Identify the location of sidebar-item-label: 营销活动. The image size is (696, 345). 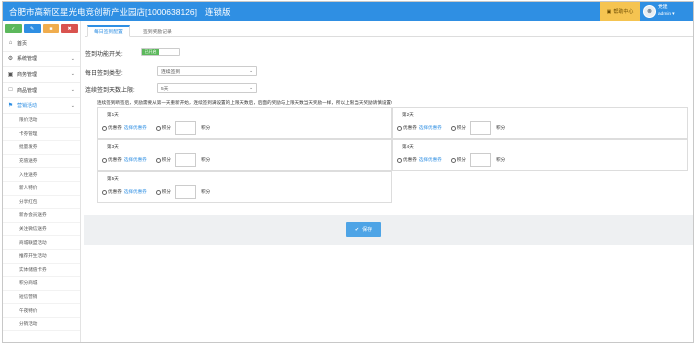
(27, 106).